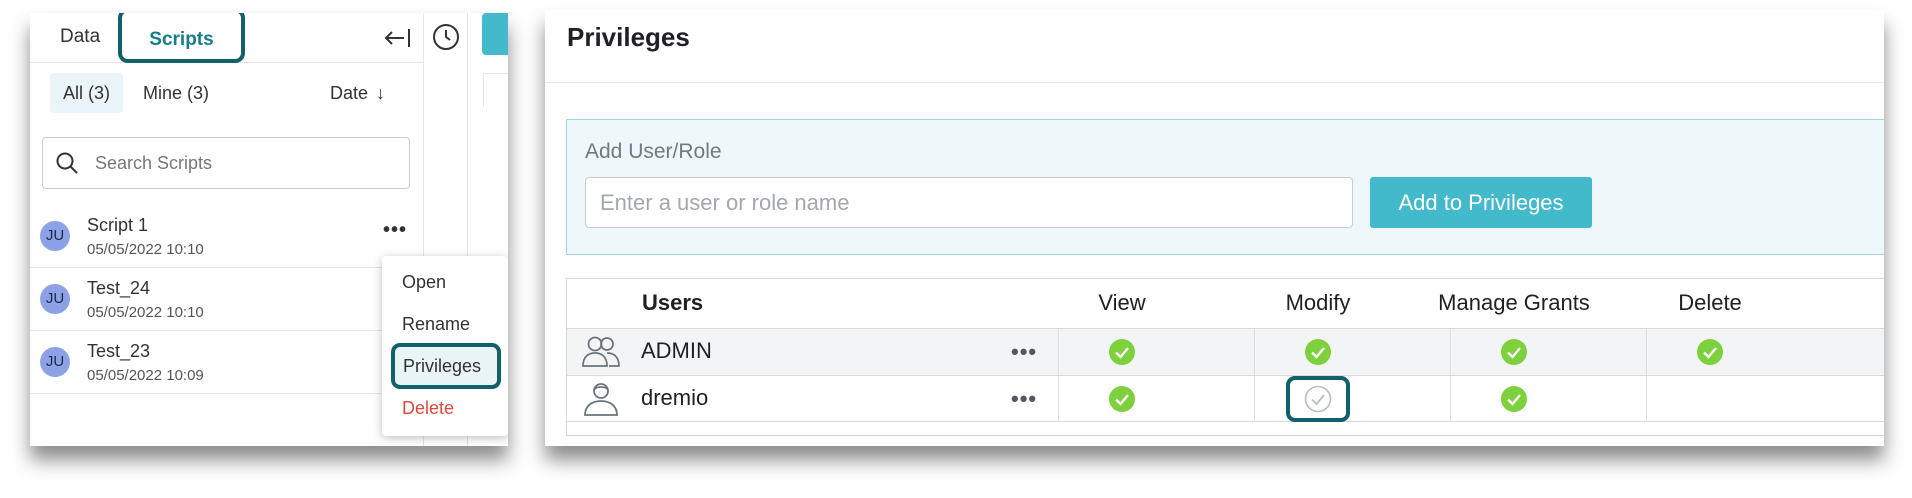 The width and height of the screenshot is (1912, 498). I want to click on header-divider, so click(1214, 82).